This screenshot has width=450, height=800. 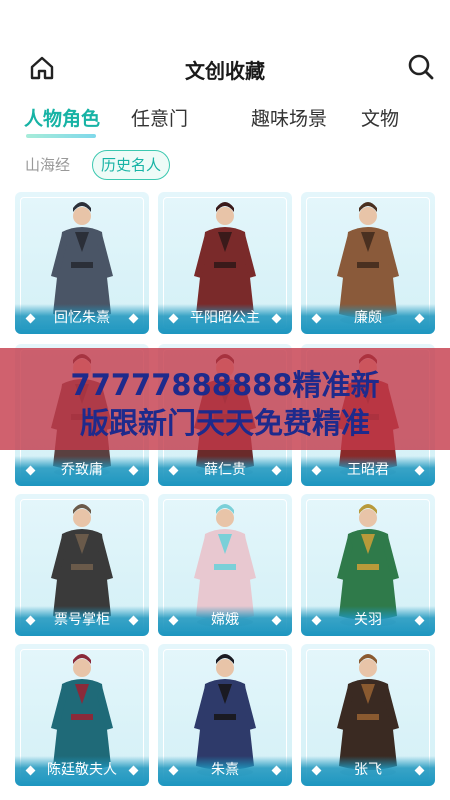 What do you see at coordinates (225, 166) in the screenshot?
I see `subcategory-tabs: 山海经 历史名人` at bounding box center [225, 166].